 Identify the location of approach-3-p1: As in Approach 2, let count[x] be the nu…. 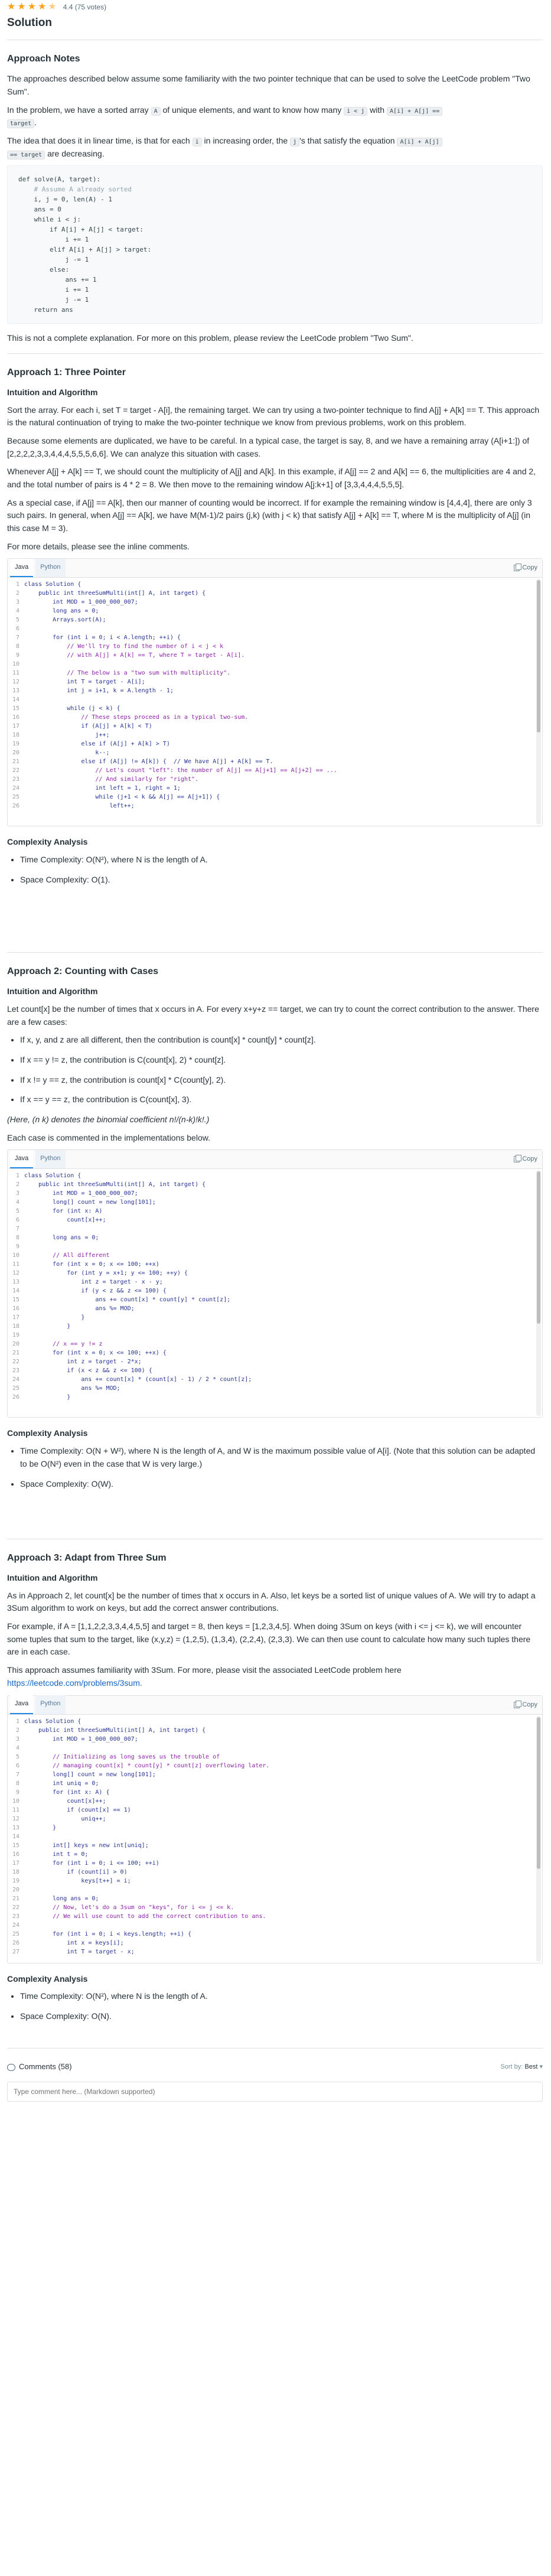
(271, 1601).